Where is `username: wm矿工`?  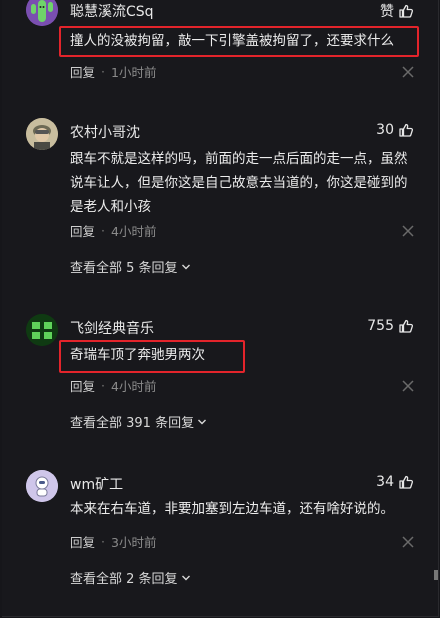
username: wm矿工 is located at coordinates (96, 484).